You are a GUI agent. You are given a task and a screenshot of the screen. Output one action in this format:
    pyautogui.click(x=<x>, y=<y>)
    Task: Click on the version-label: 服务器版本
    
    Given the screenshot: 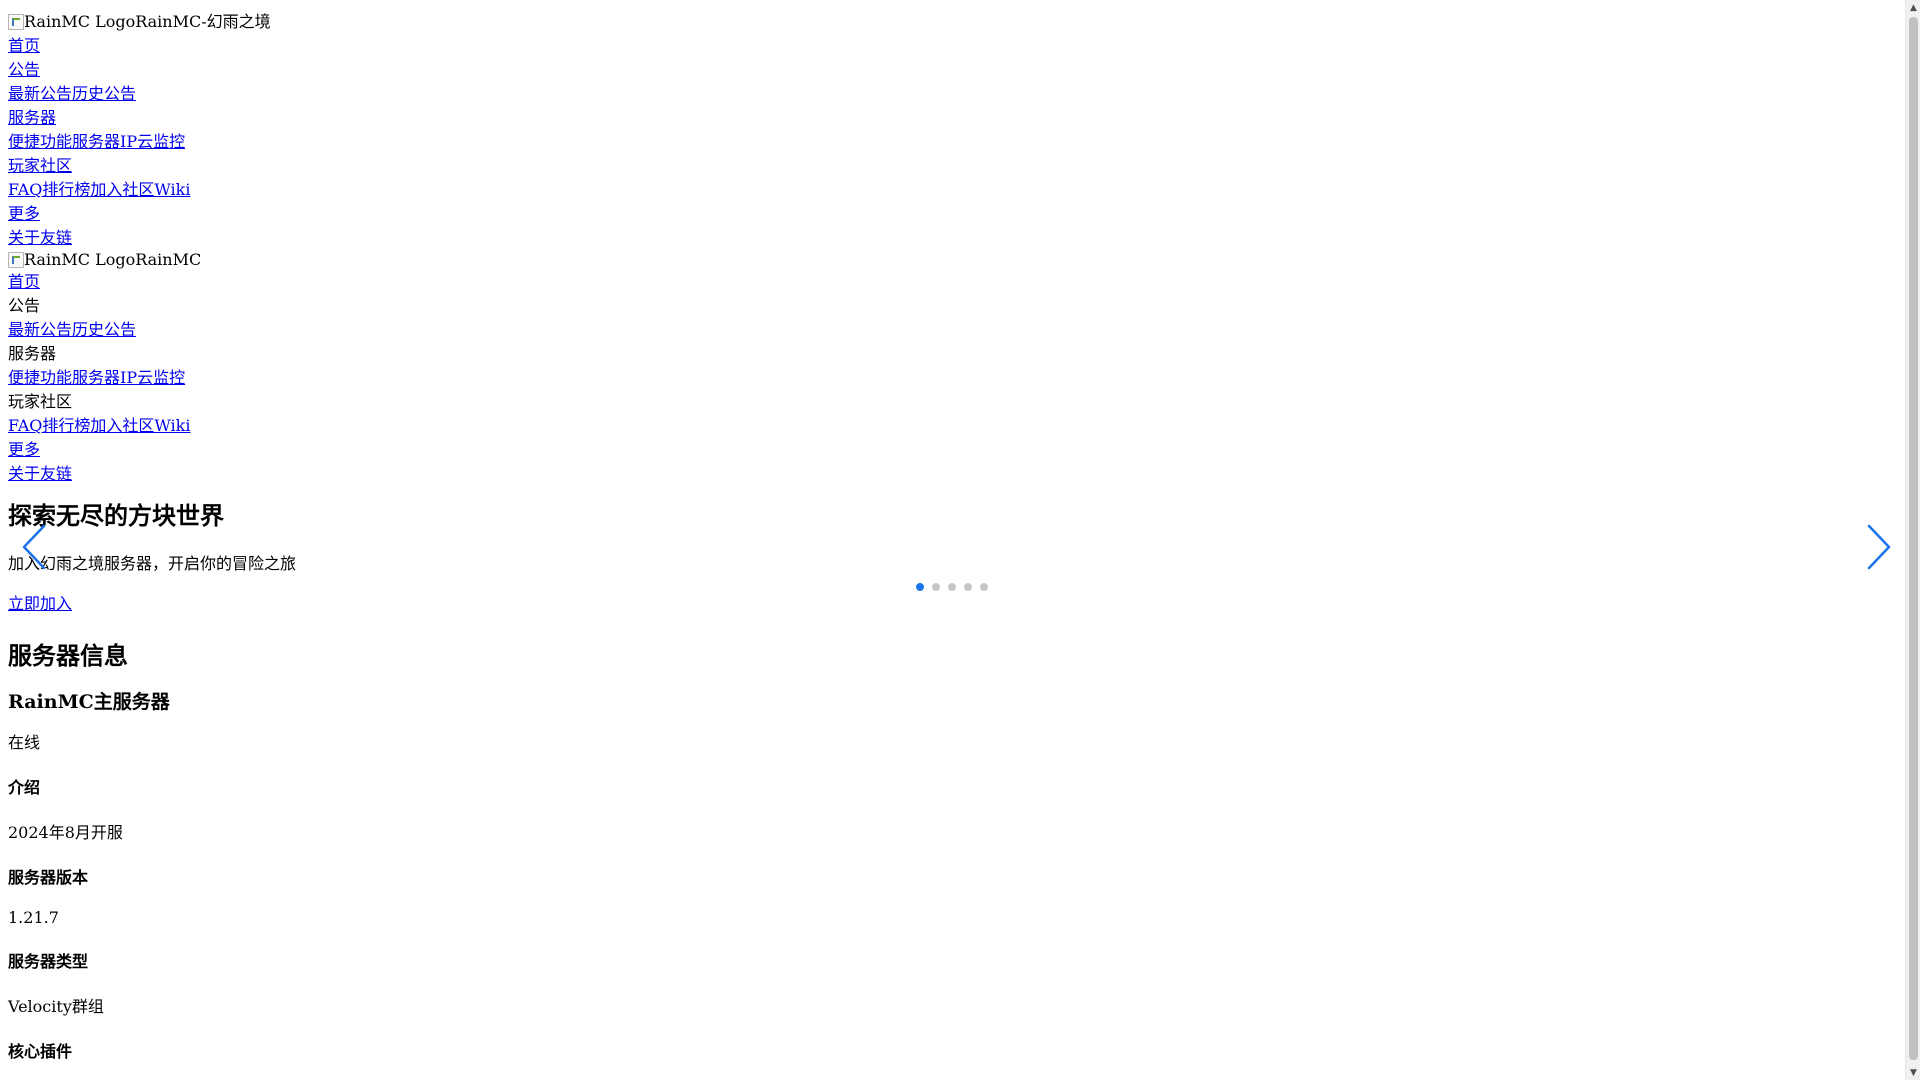 What is the action you would take?
    pyautogui.click(x=48, y=877)
    